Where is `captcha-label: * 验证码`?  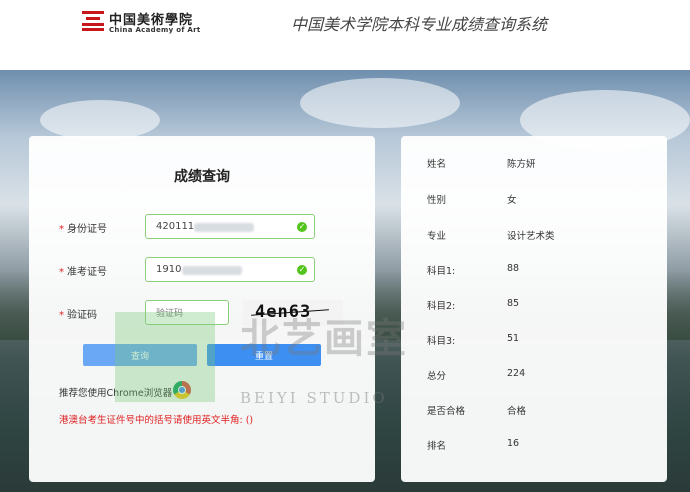
captcha-label: * 验证码 is located at coordinates (78, 315).